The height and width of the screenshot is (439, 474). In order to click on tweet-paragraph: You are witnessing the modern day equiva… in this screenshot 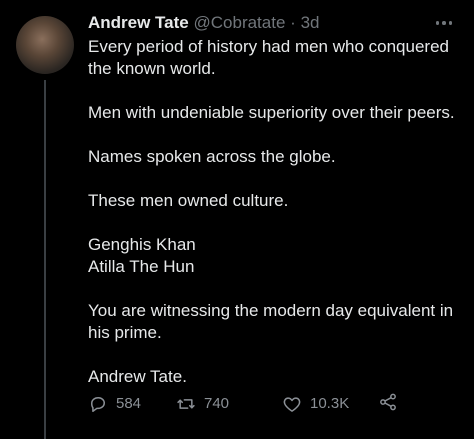, I will do `click(271, 321)`.